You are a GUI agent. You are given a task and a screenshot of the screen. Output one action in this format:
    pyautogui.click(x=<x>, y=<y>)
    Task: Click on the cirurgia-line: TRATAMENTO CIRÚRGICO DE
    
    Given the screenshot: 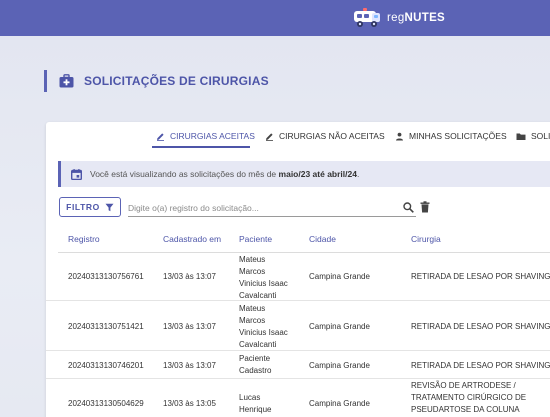 What is the action you would take?
    pyautogui.click(x=469, y=397)
    